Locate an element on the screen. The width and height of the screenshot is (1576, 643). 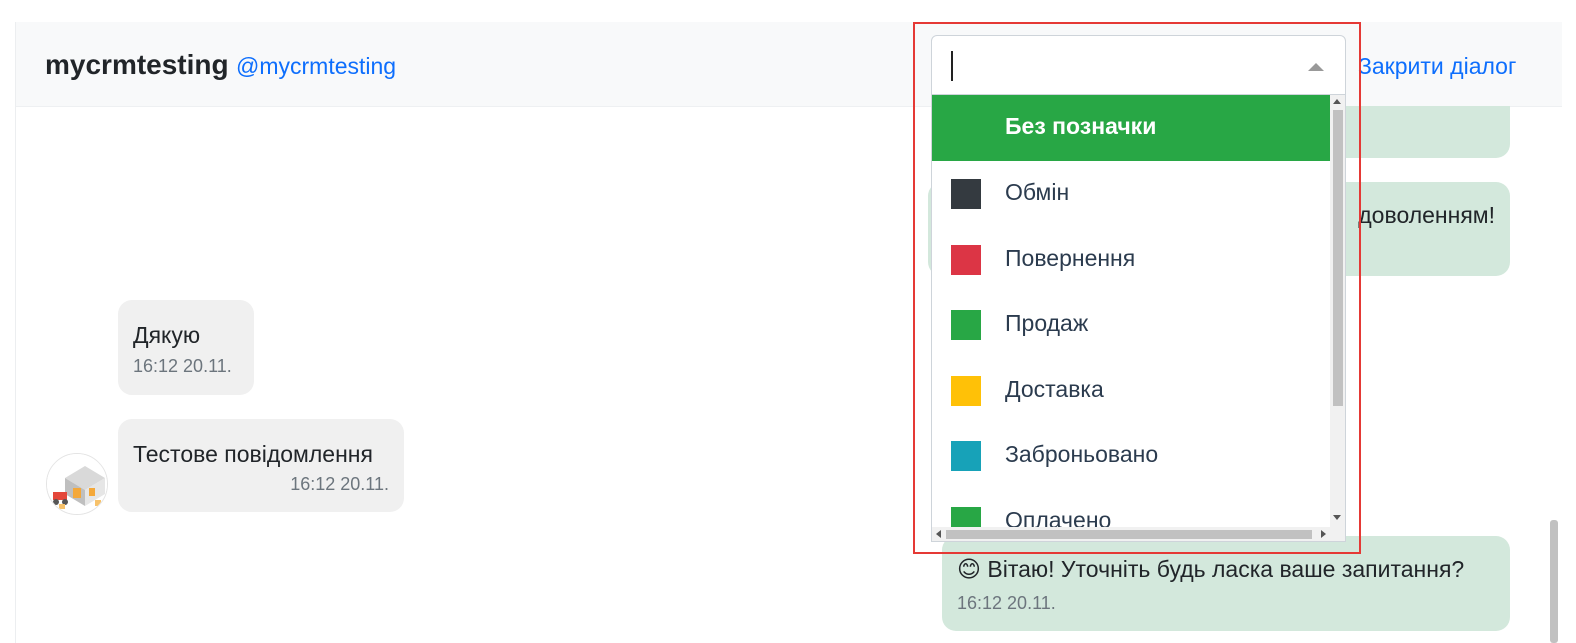
text-cursor is located at coordinates (952, 66).